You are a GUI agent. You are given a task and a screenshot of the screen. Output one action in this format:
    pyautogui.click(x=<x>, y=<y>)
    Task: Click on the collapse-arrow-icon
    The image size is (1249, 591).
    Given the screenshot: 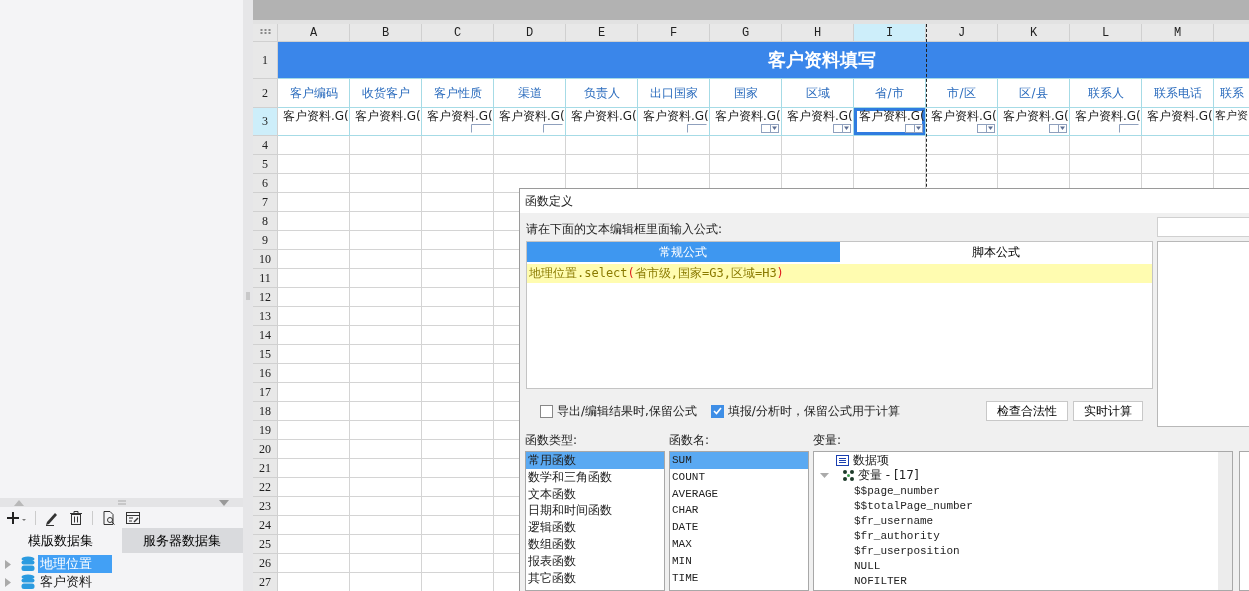 What is the action you would take?
    pyautogui.click(x=824, y=475)
    